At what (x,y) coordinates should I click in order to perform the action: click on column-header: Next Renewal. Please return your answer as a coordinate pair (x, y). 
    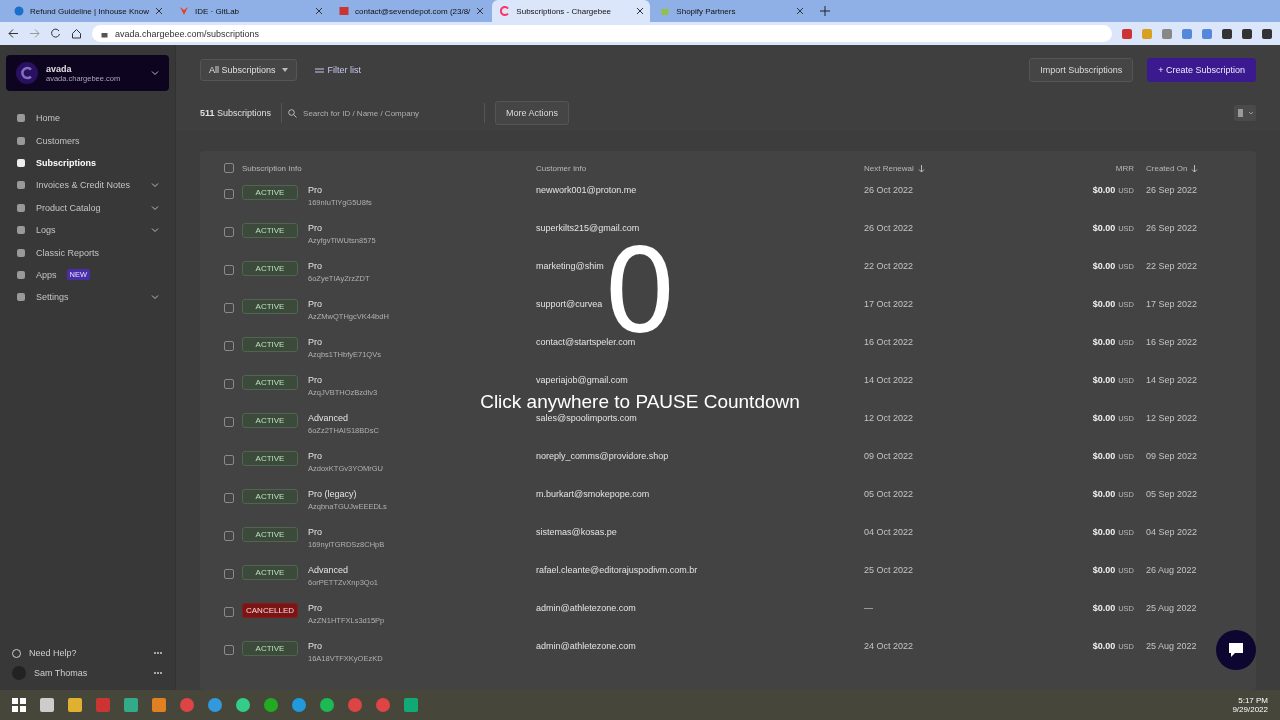
    Looking at the image, I should click on (929, 168).